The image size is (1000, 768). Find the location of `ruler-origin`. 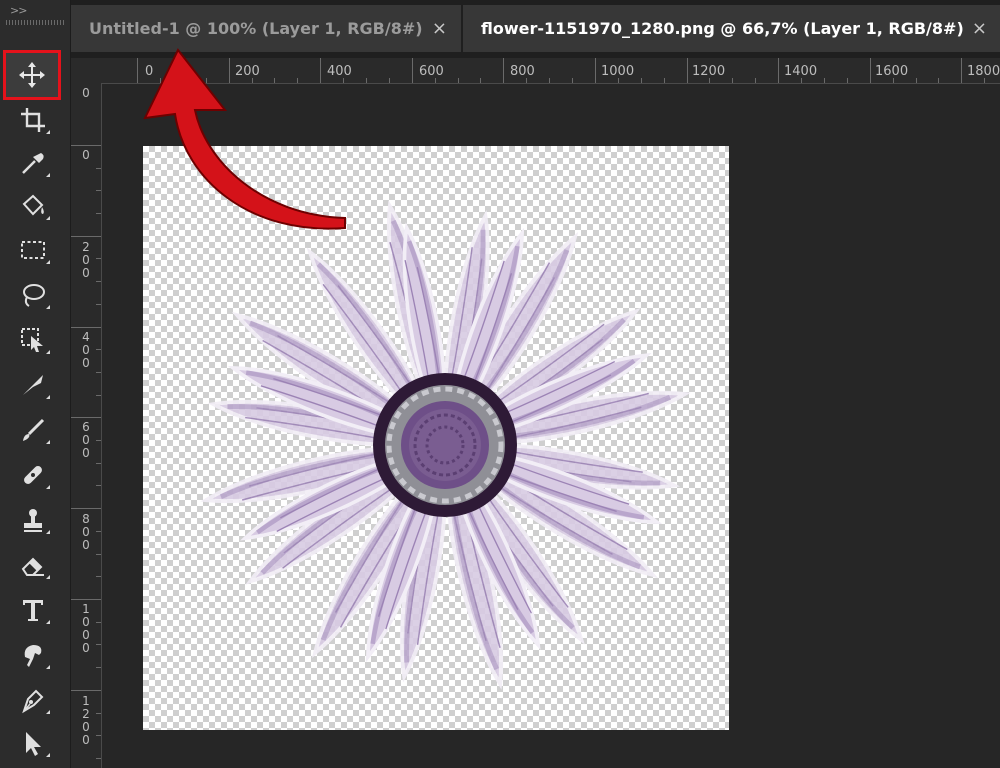

ruler-origin is located at coordinates (86, 71).